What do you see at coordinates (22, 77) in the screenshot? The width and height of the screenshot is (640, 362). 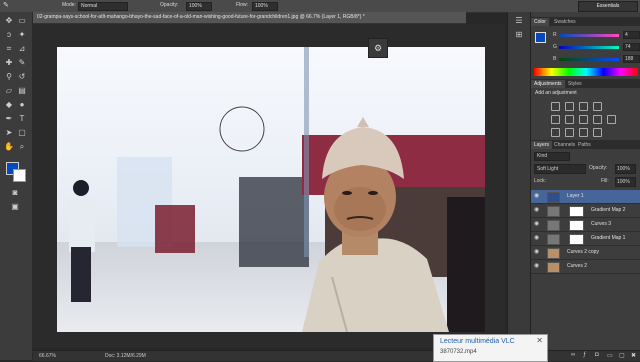 I see `history-brush-tool-icon: ↺` at bounding box center [22, 77].